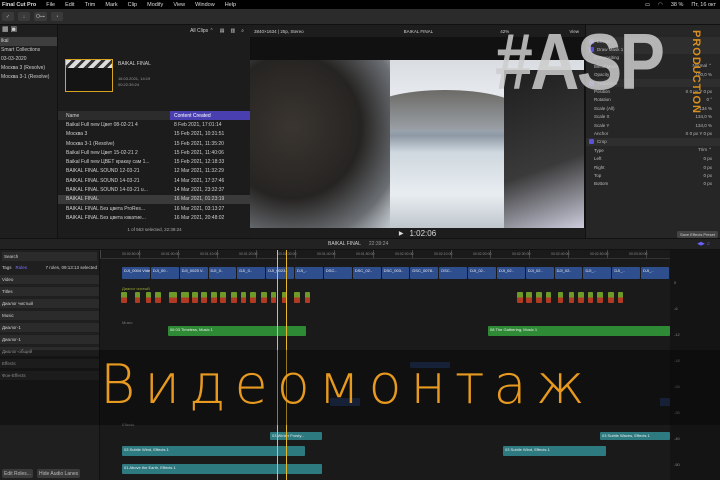  Describe the element at coordinates (7, 267) in the screenshot. I see `tab-tags: Tags` at that location.